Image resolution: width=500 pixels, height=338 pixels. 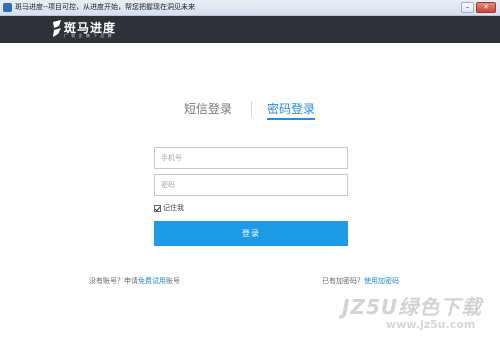 What do you see at coordinates (467, 7) in the screenshot?
I see `minimize-button: –` at bounding box center [467, 7].